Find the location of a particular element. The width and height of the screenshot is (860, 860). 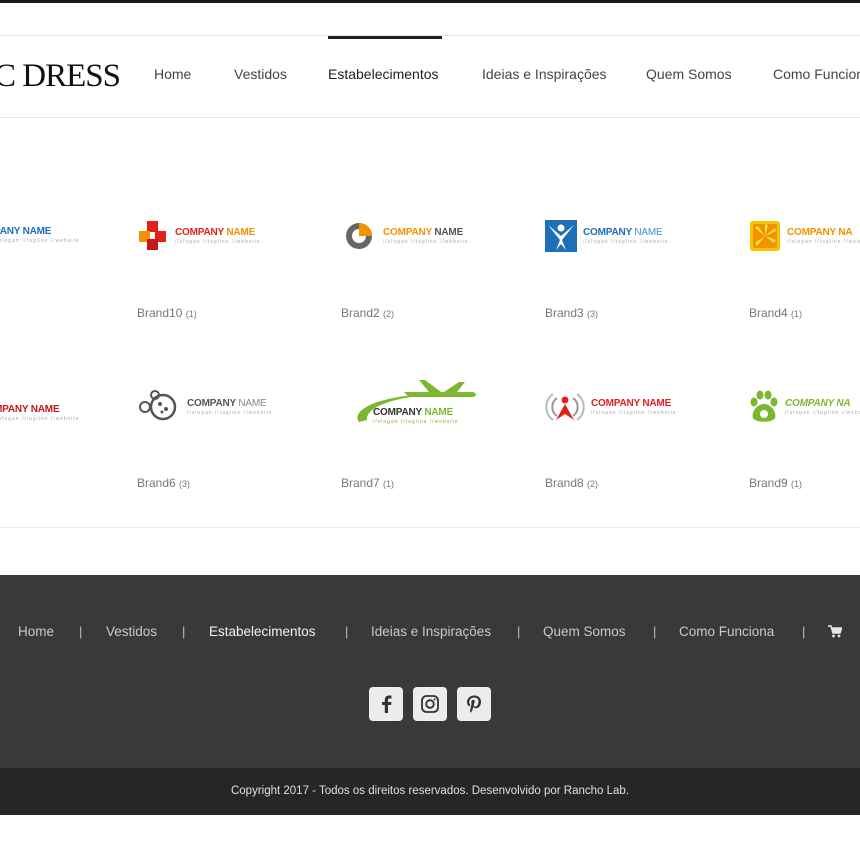

brand-caption: Brand8 (2) is located at coordinates (571, 483).